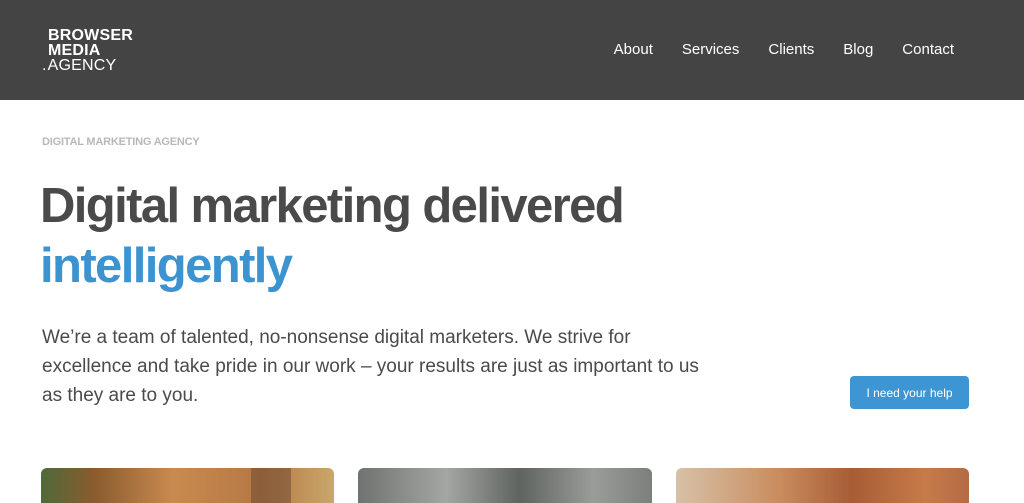  Describe the element at coordinates (711, 49) in the screenshot. I see `nav-link-services: Services` at that location.